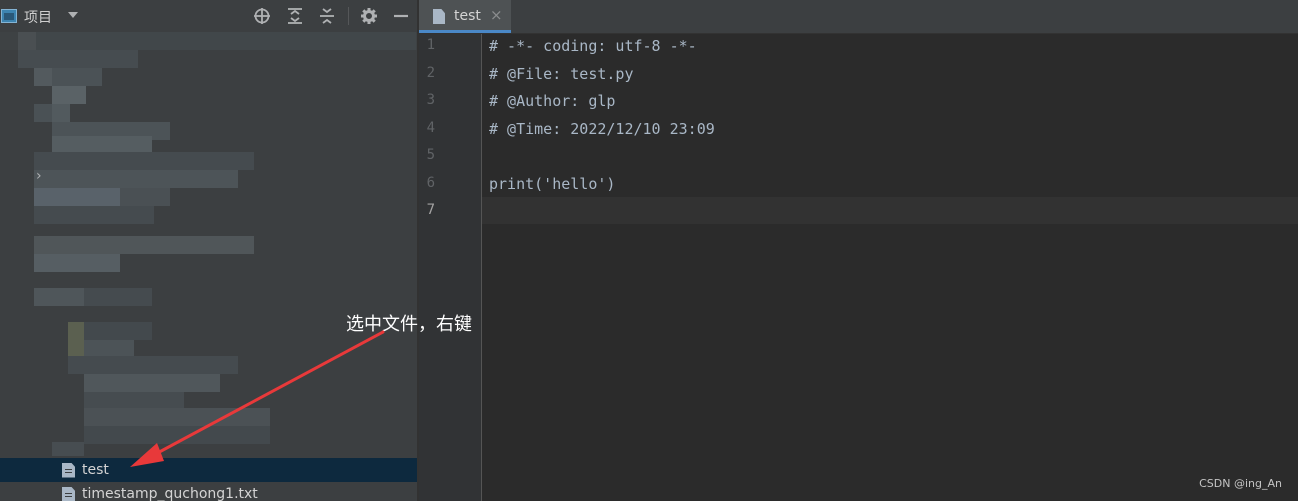  Describe the element at coordinates (496, 15) in the screenshot. I see `close-icon: ×` at that location.